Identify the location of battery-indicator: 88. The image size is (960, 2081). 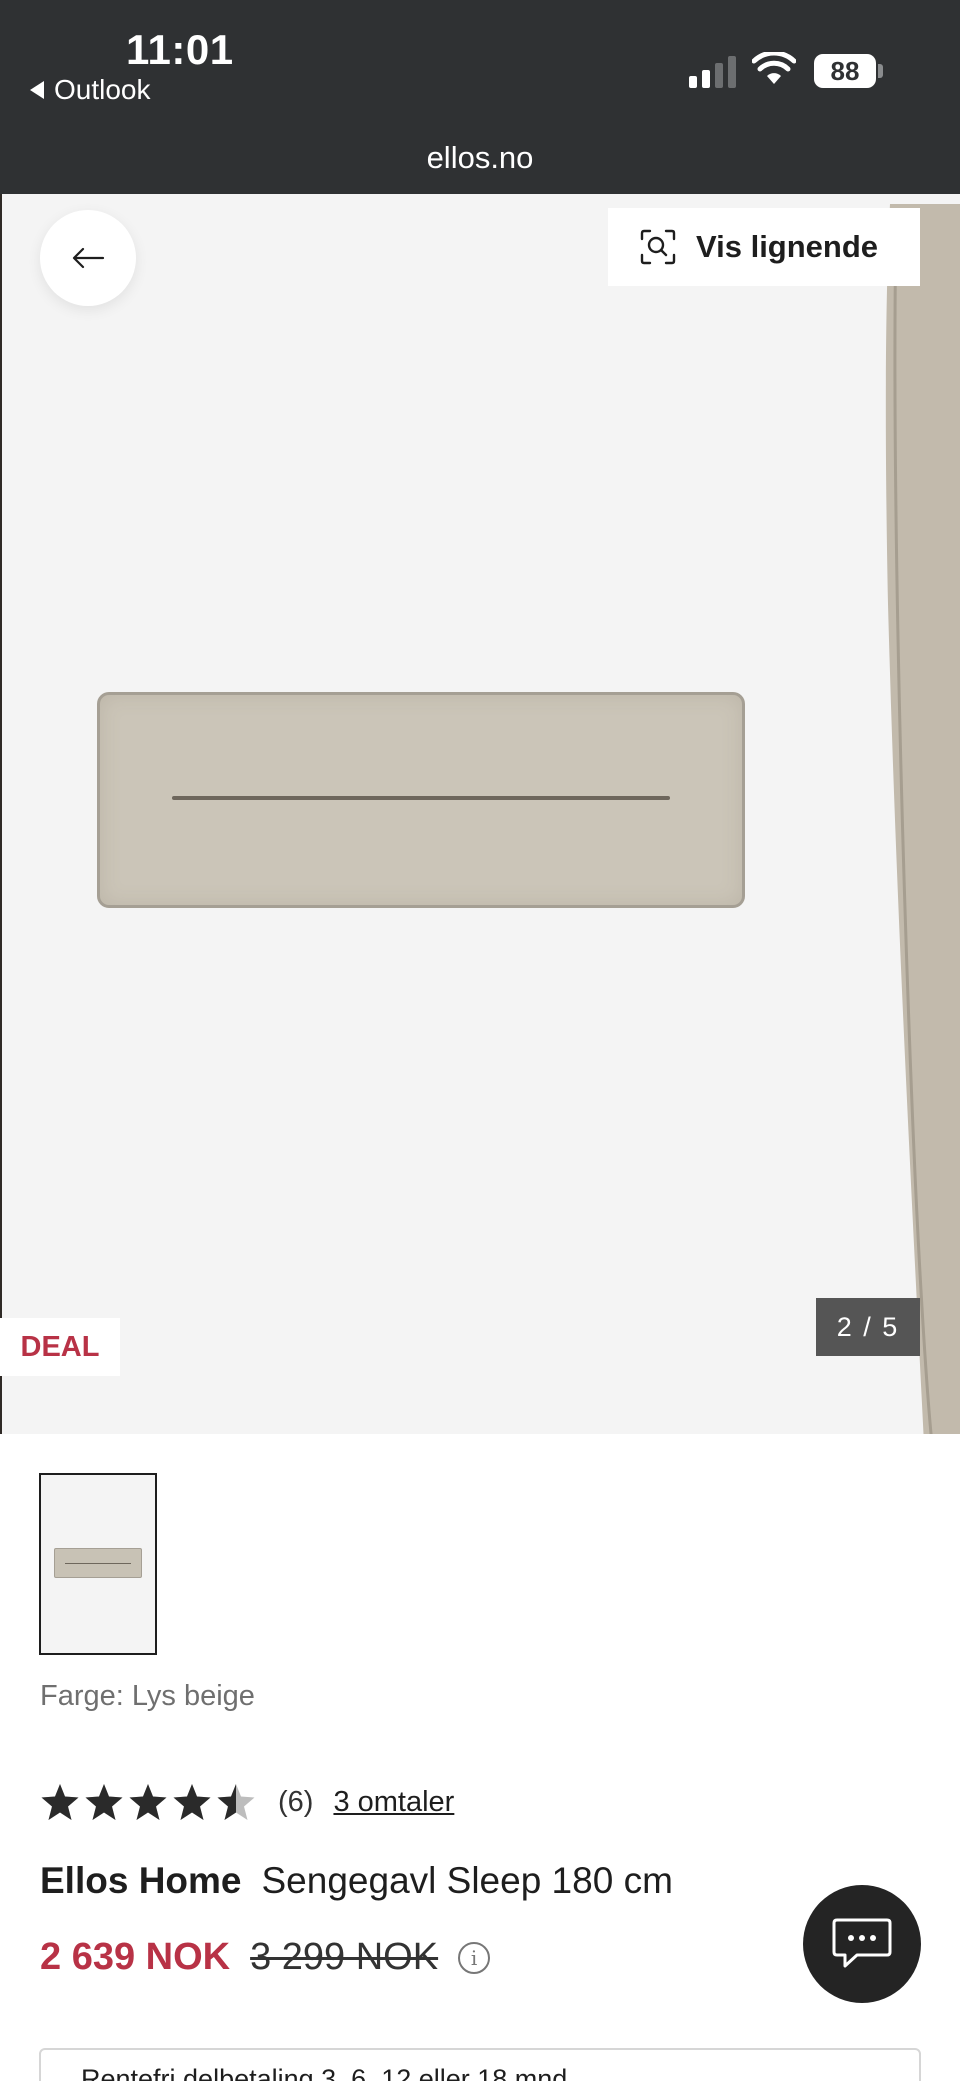
(845, 71).